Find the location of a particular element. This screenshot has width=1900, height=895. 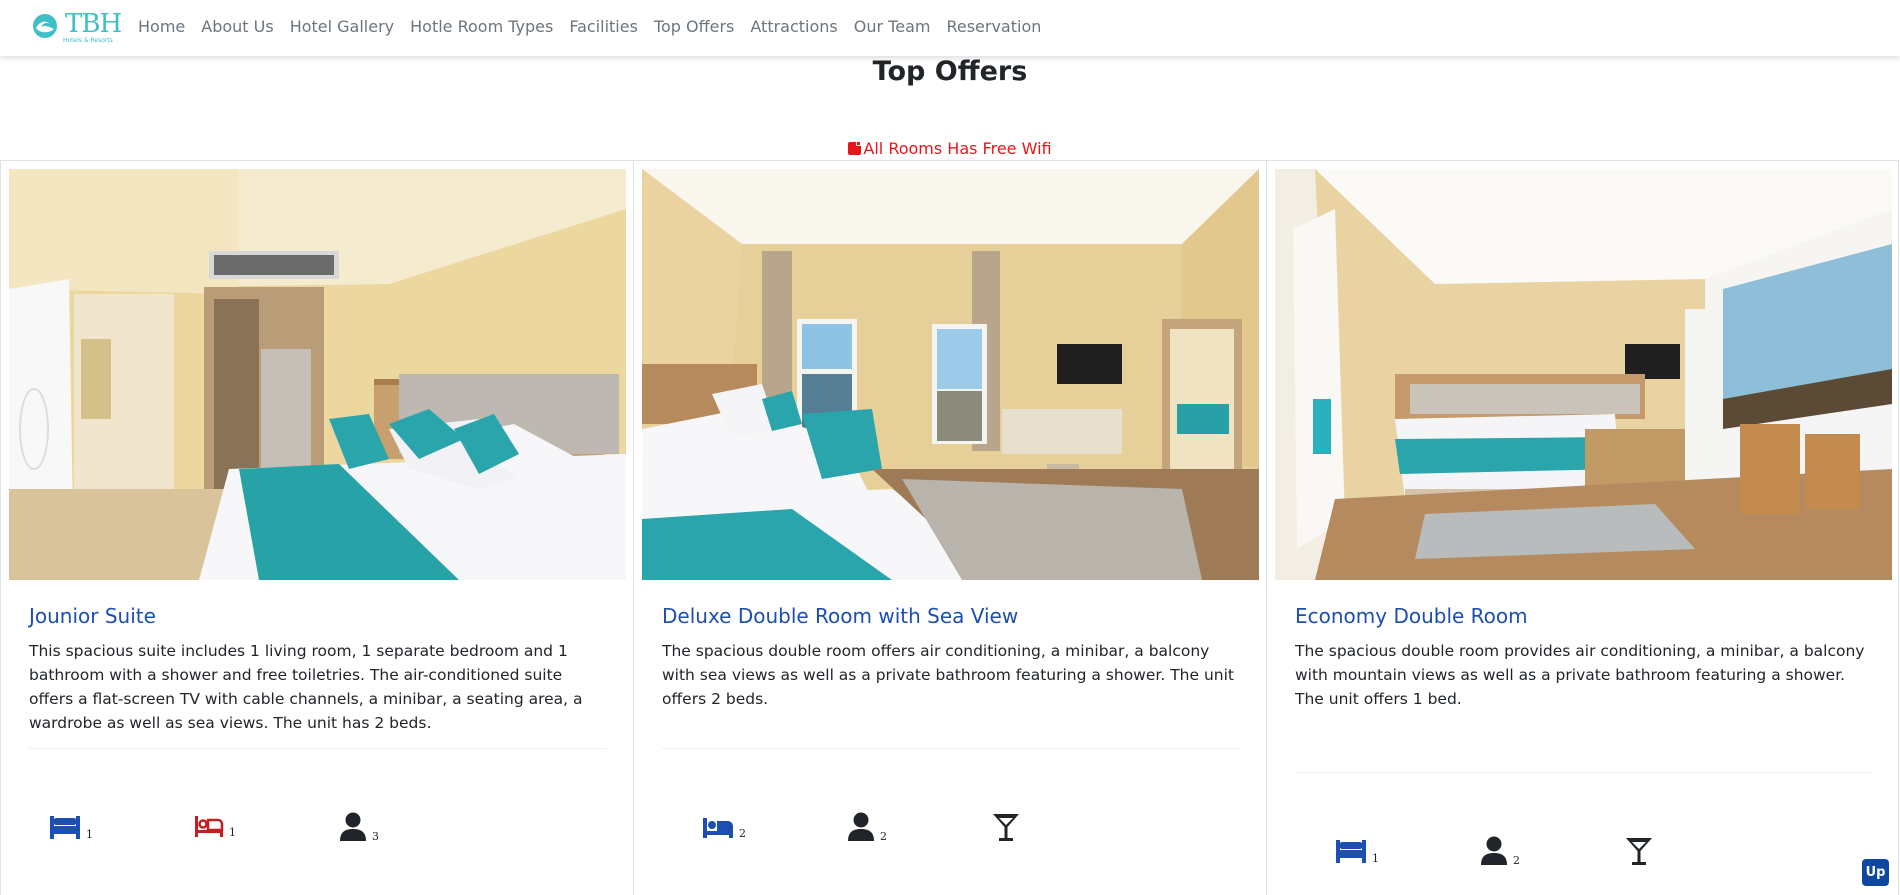

nav-attractions: Attractions is located at coordinates (793, 27).